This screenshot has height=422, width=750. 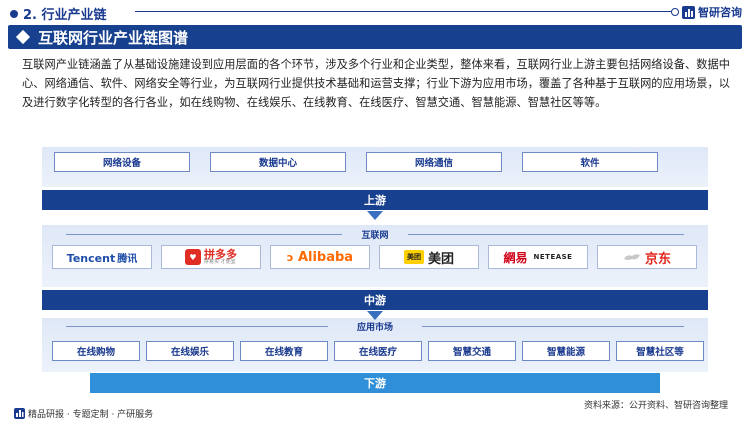 I want to click on downstream-item: 在线购物, so click(x=96, y=351).